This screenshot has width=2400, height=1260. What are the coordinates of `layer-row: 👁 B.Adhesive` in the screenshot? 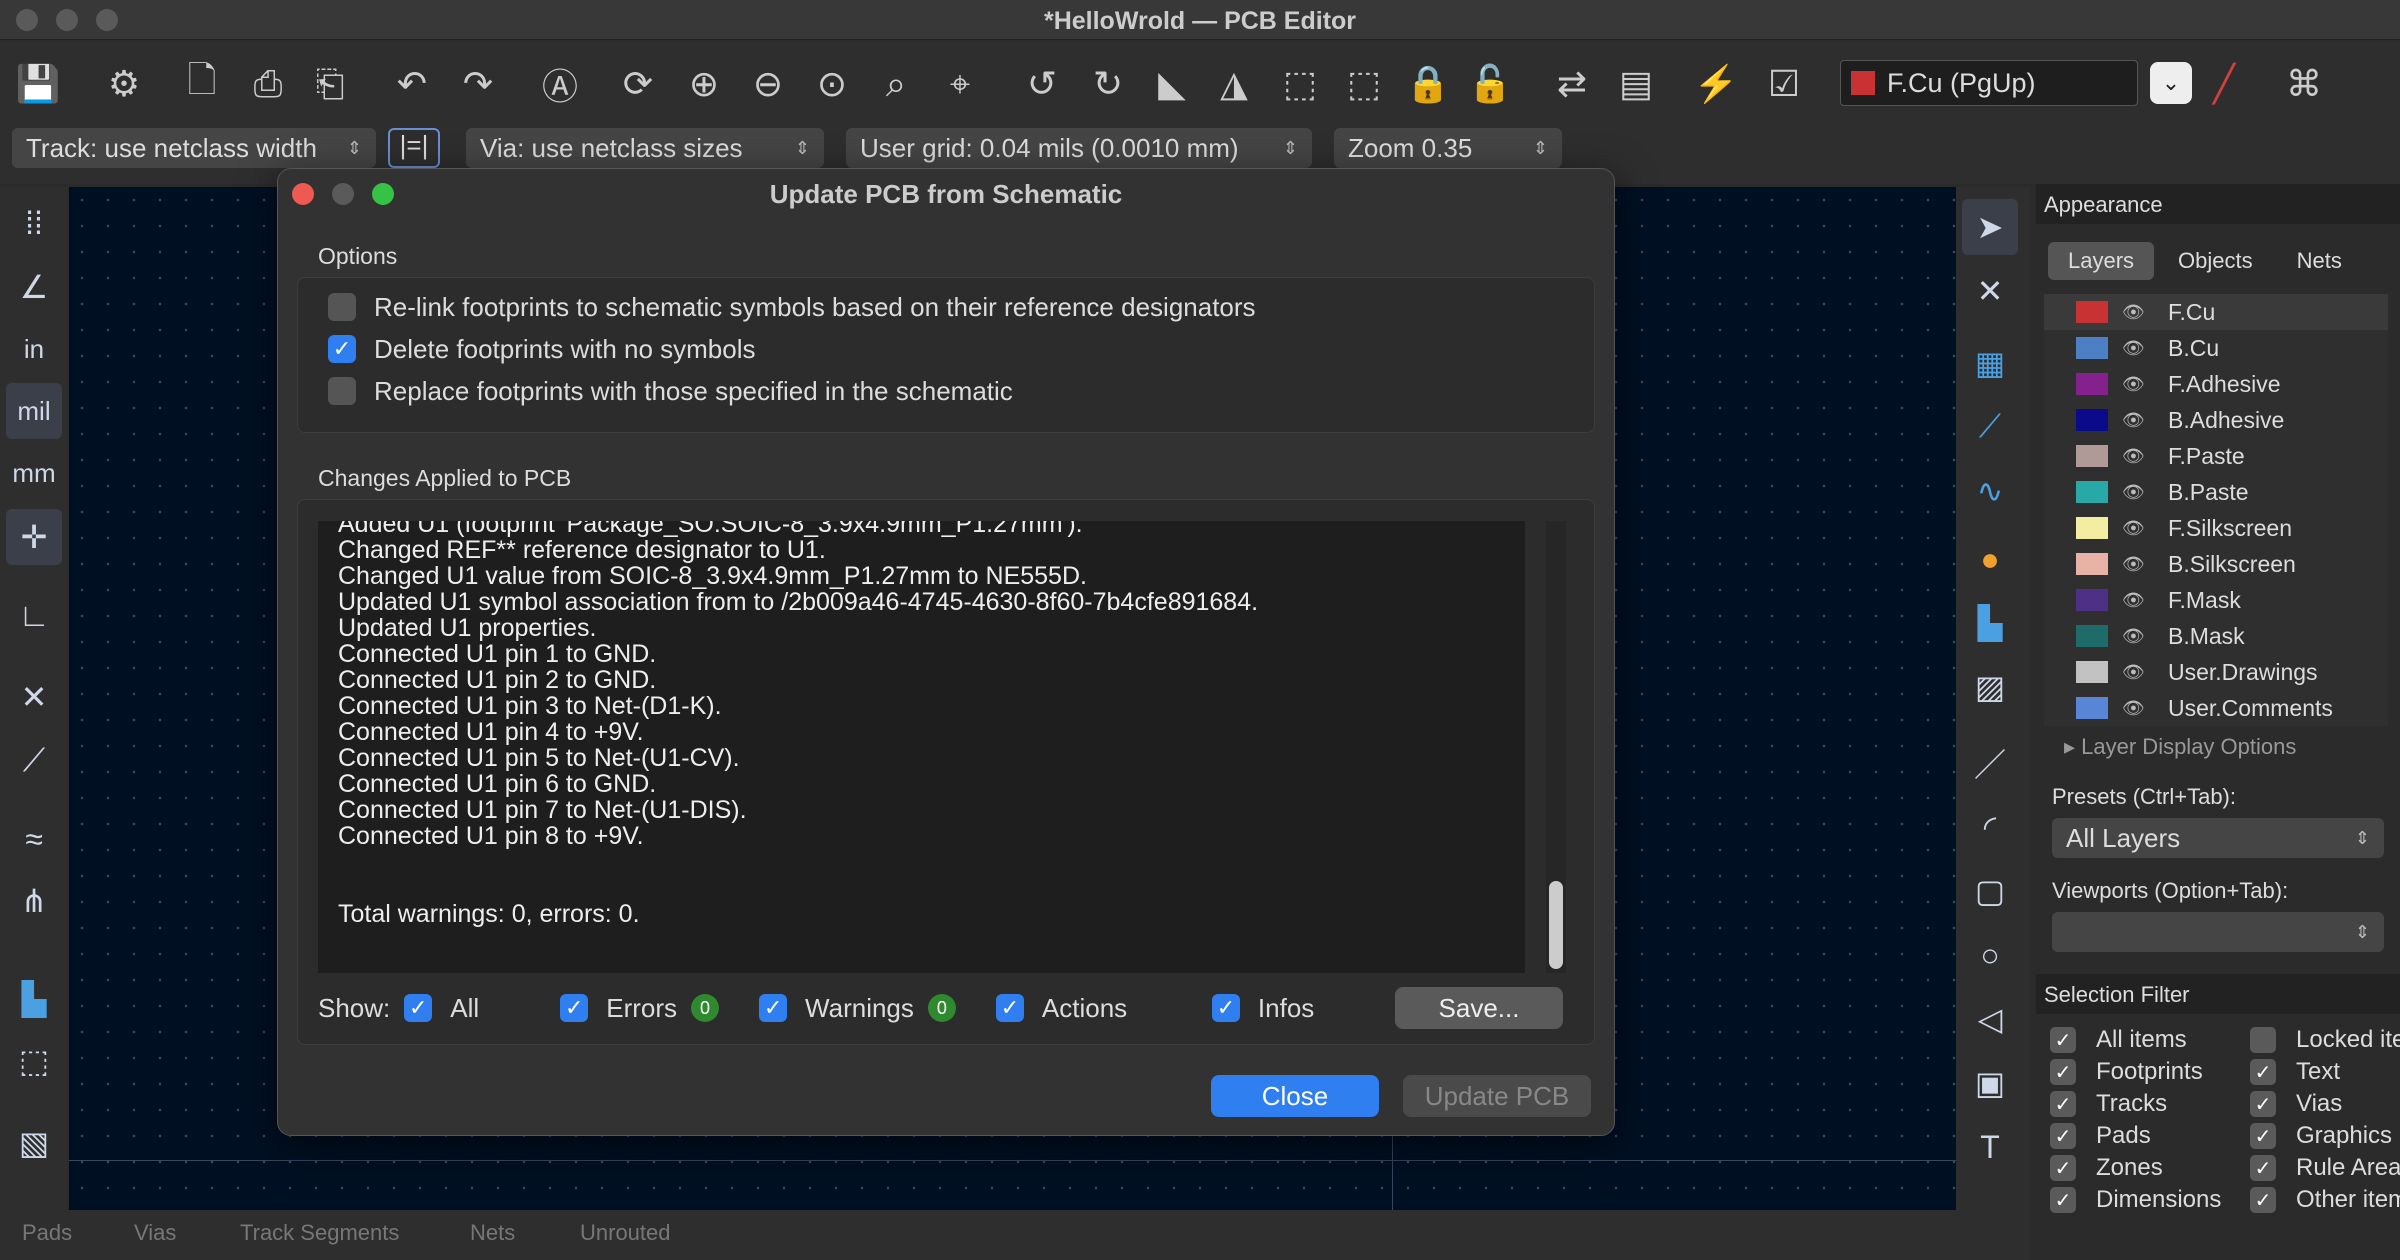 It's located at (2216, 420).